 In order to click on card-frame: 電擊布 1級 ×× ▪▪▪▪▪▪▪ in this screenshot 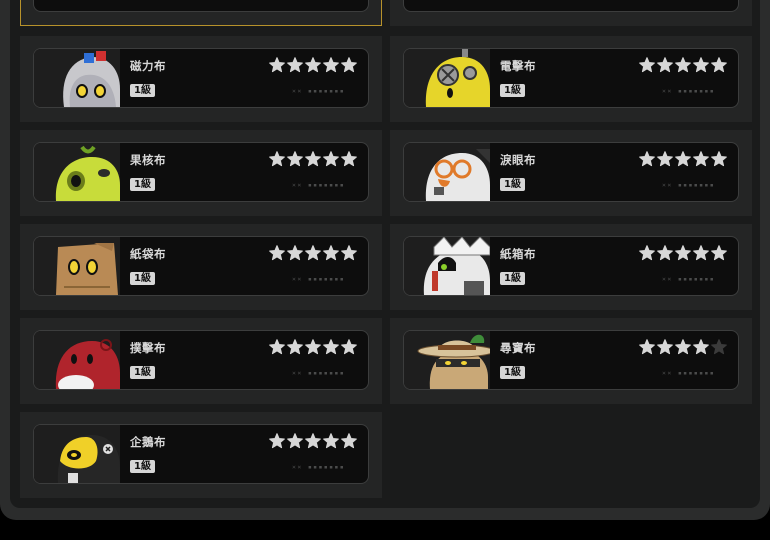, I will do `click(571, 78)`.